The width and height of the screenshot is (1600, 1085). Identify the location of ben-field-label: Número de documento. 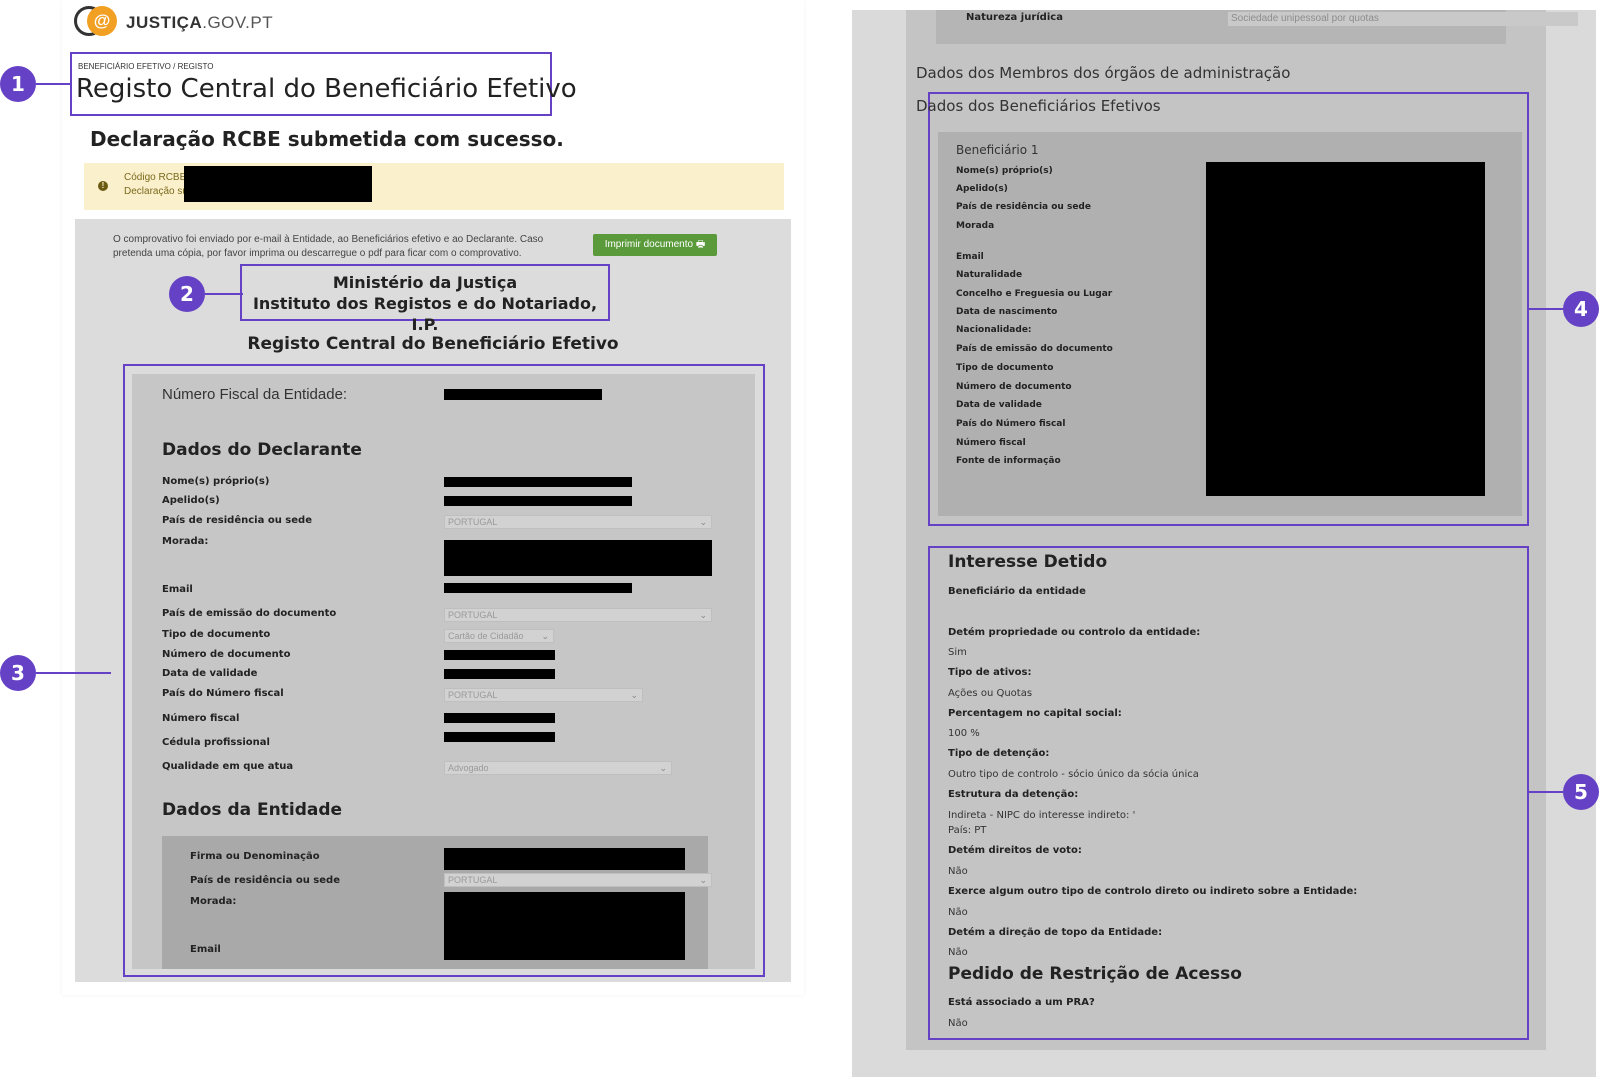
(1014, 387).